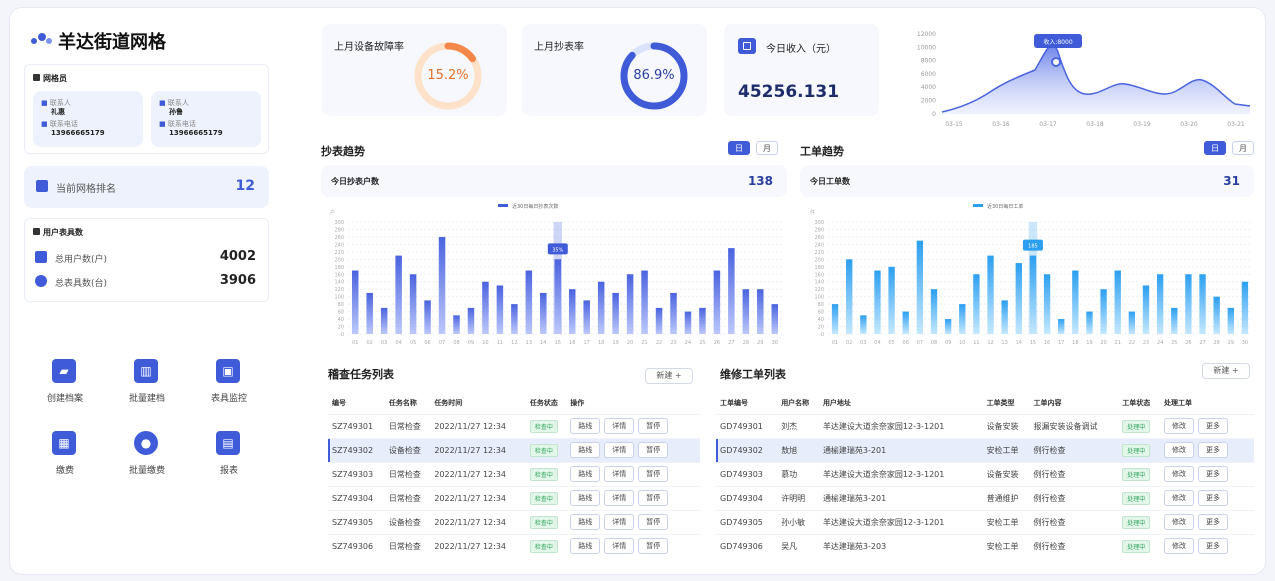  Describe the element at coordinates (1243, 148) in the screenshot. I see `order-trend-month-toggle: 月` at that location.